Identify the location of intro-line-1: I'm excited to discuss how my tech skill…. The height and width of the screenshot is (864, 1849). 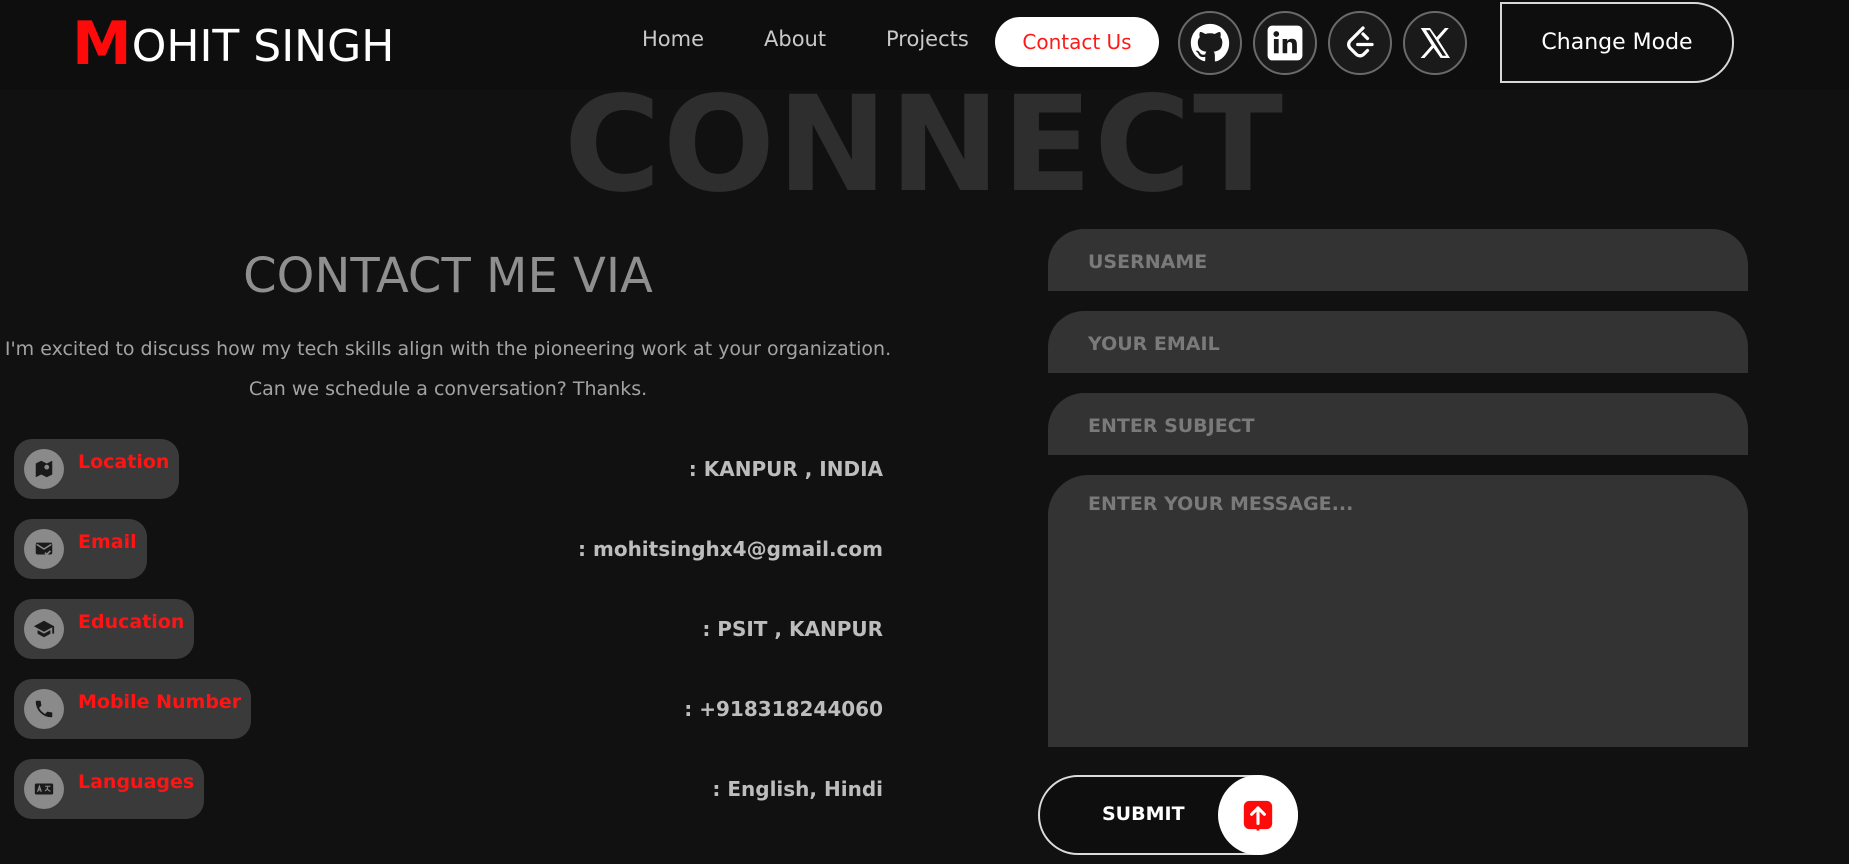
(448, 349).